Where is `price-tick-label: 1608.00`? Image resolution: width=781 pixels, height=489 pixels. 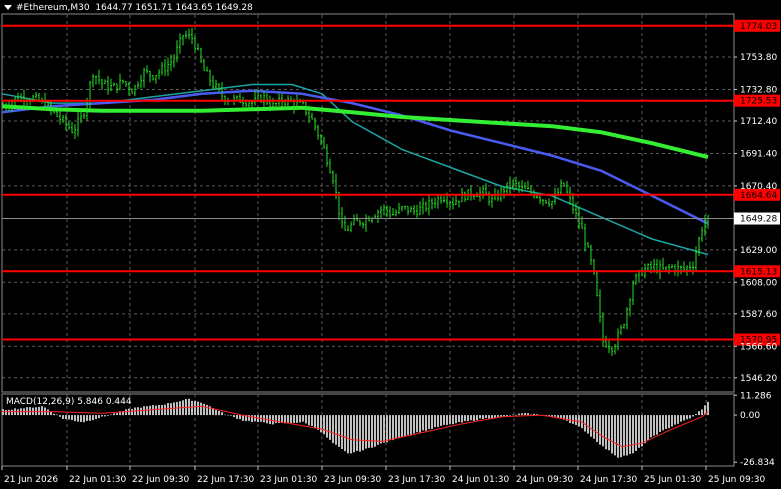
price-tick-label: 1608.00 is located at coordinates (758, 283).